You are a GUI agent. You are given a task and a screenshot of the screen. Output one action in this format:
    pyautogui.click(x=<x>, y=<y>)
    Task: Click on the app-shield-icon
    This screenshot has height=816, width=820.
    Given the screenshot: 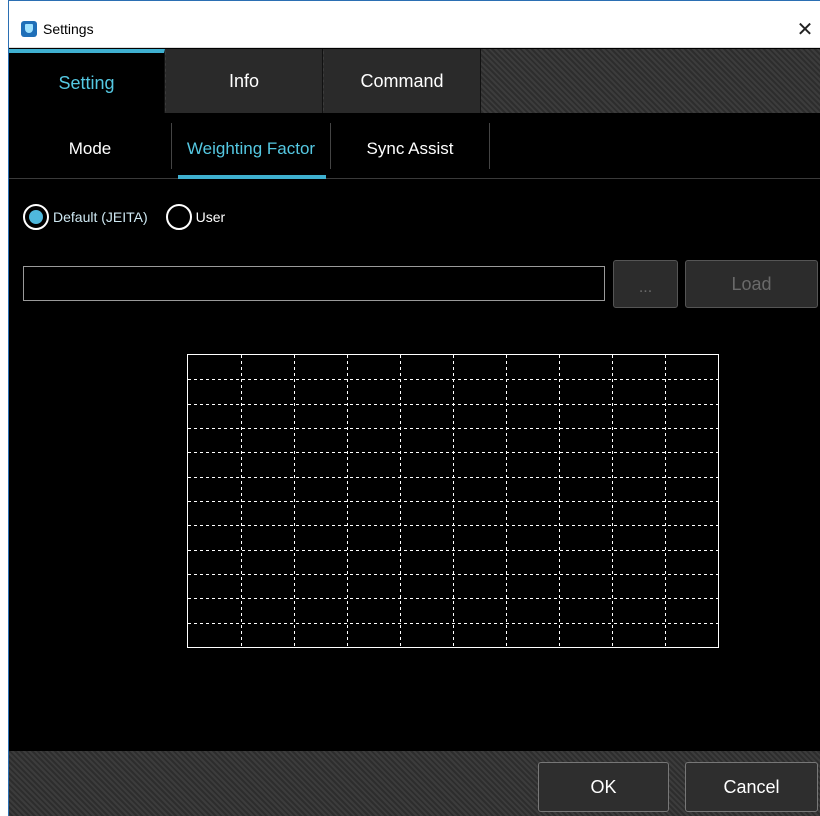 What is the action you would take?
    pyautogui.click(x=29, y=29)
    